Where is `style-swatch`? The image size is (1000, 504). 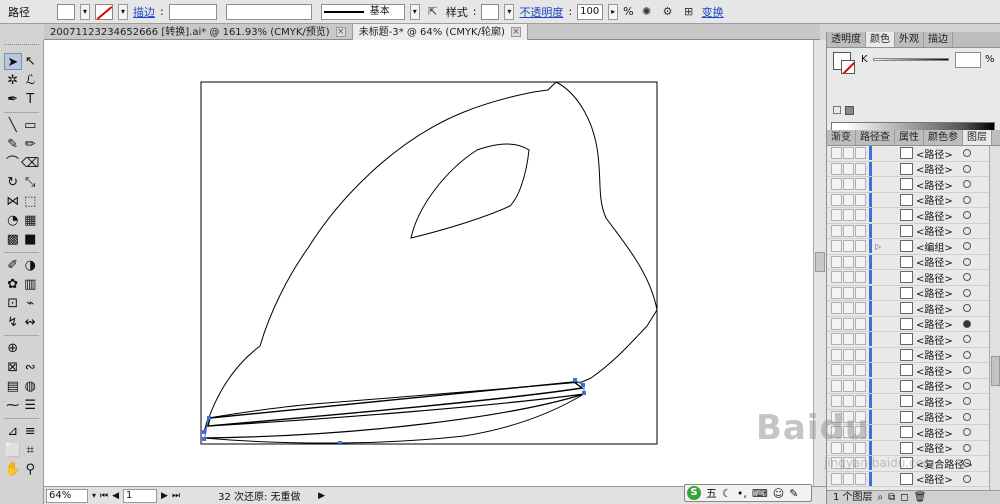 style-swatch is located at coordinates (490, 11).